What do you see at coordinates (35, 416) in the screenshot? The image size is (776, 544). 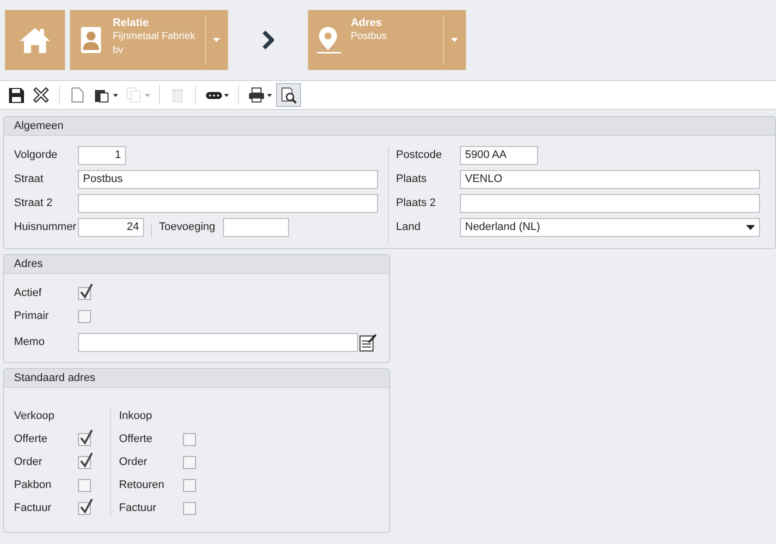 I see `group-heading: Verkoop` at bounding box center [35, 416].